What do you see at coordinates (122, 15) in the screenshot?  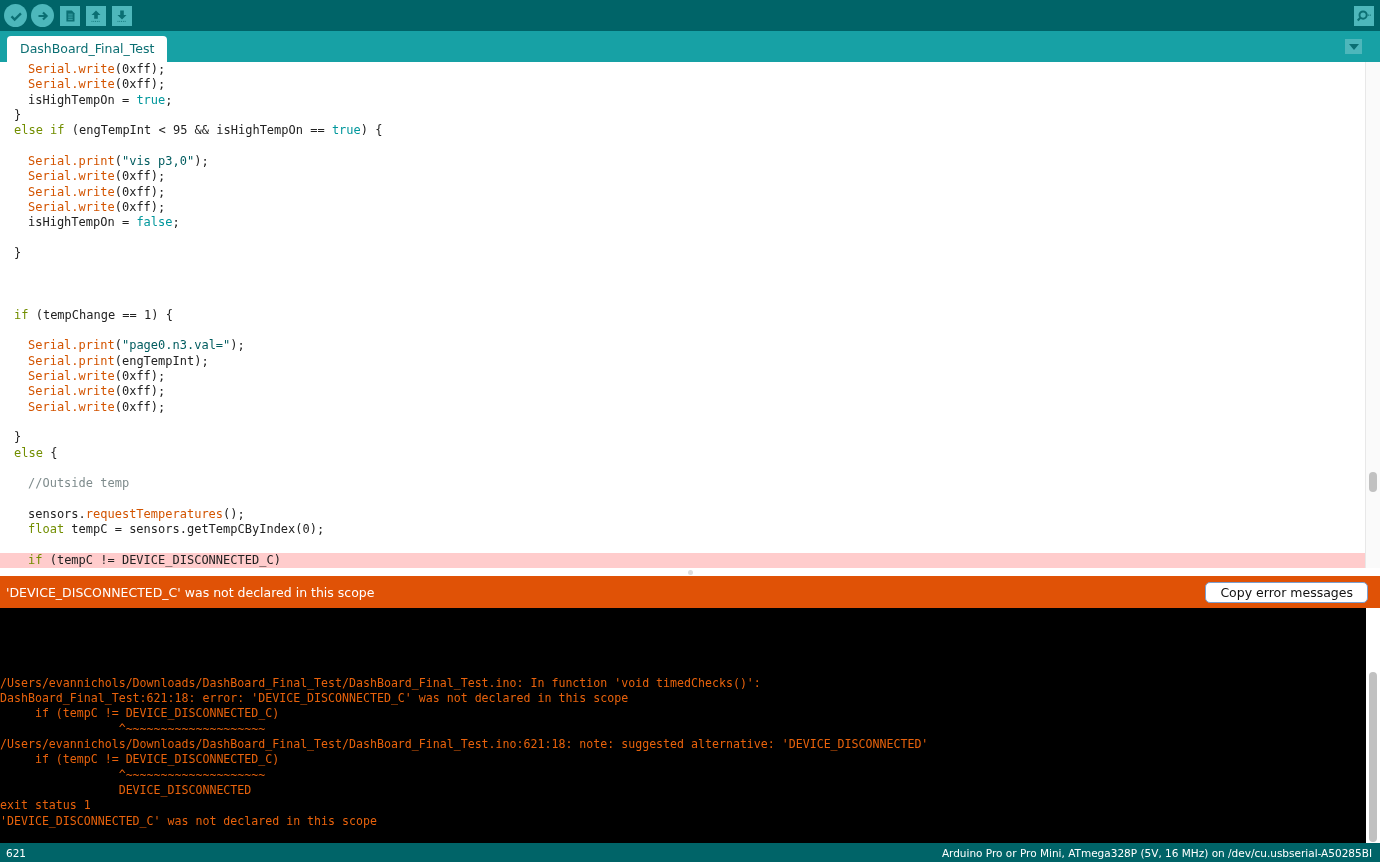 I see `save-button` at bounding box center [122, 15].